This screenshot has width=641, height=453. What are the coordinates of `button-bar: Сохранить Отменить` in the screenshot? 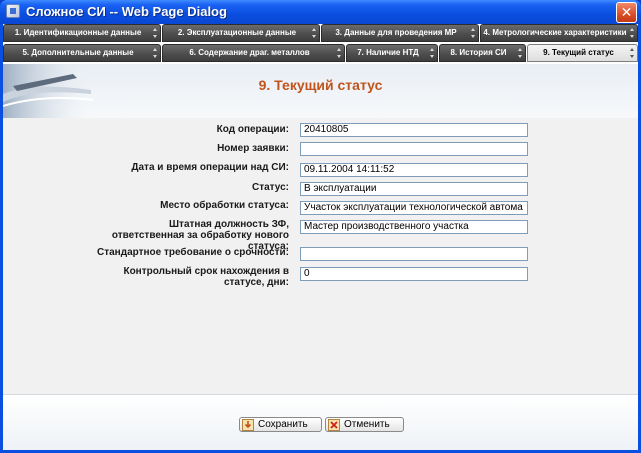 It's located at (320, 422).